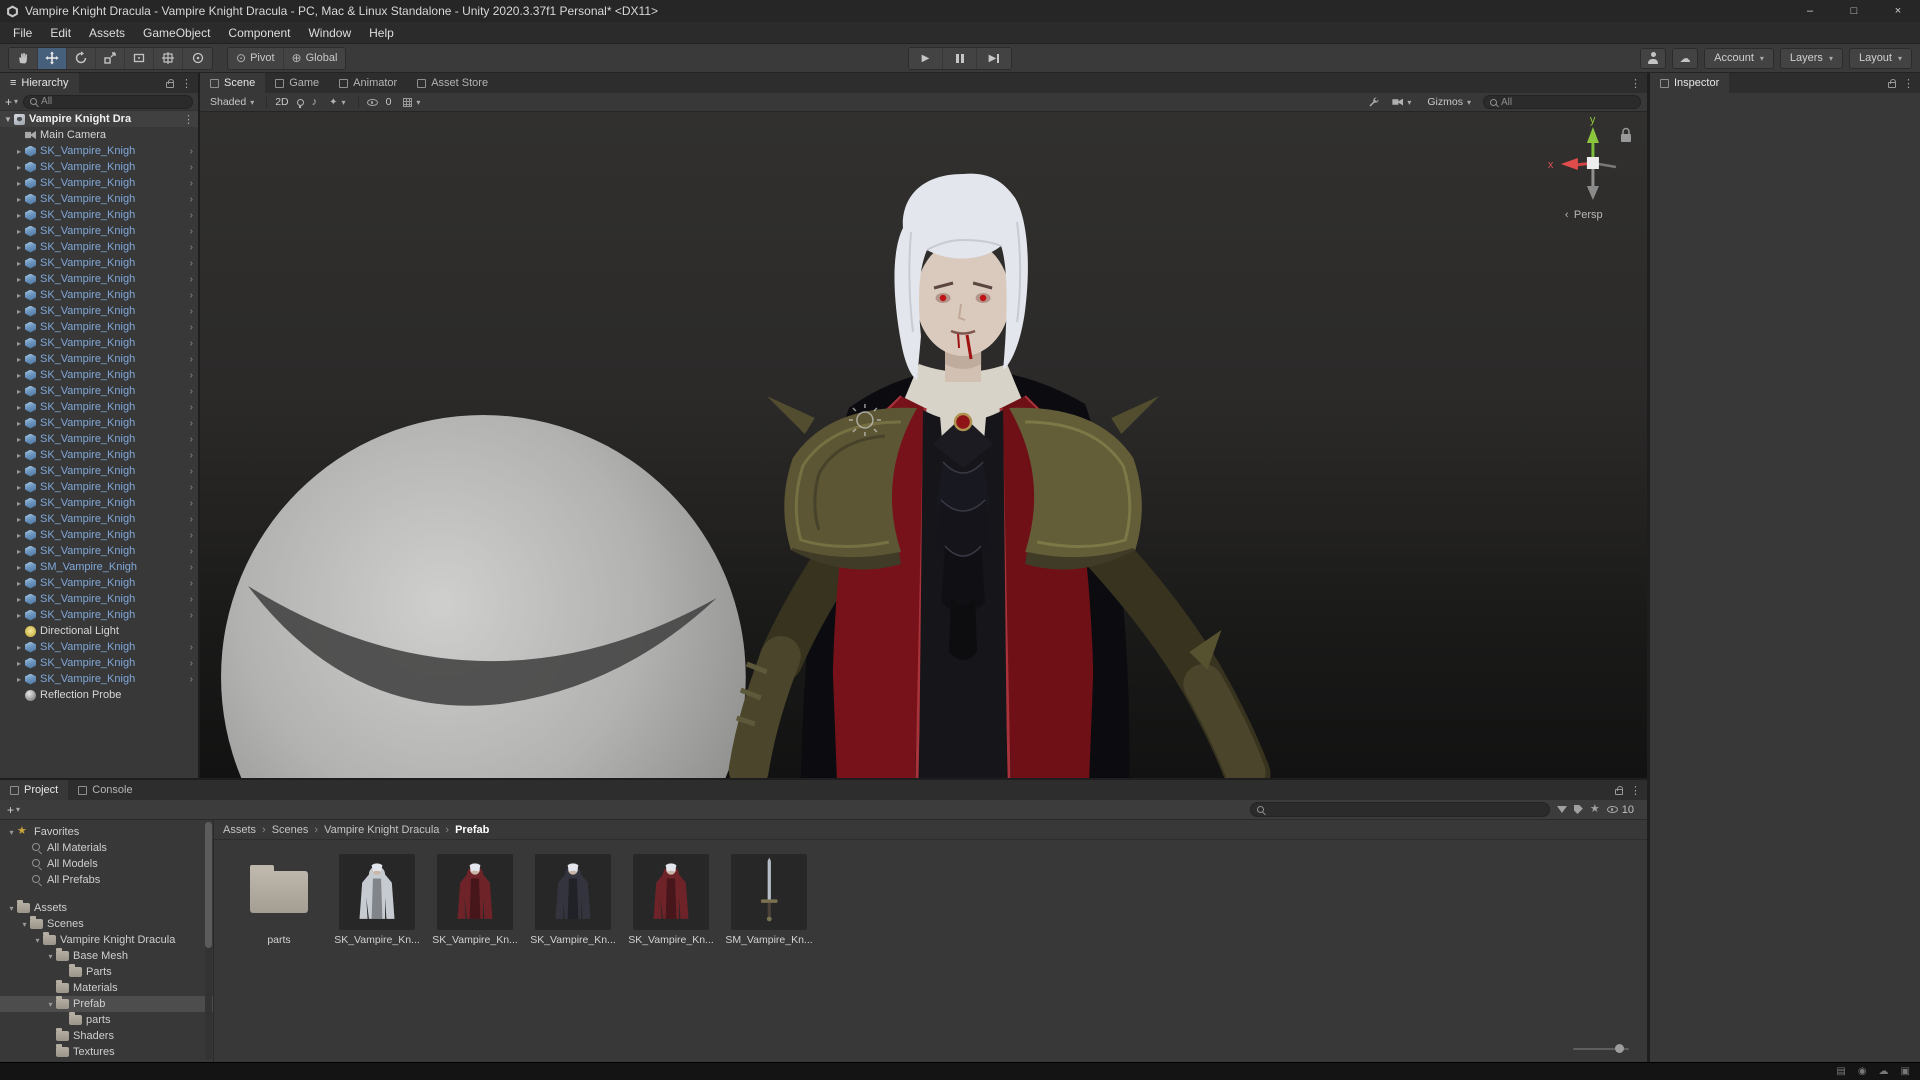 This screenshot has width=1920, height=1080. I want to click on tab-inspector: Inspector, so click(1690, 83).